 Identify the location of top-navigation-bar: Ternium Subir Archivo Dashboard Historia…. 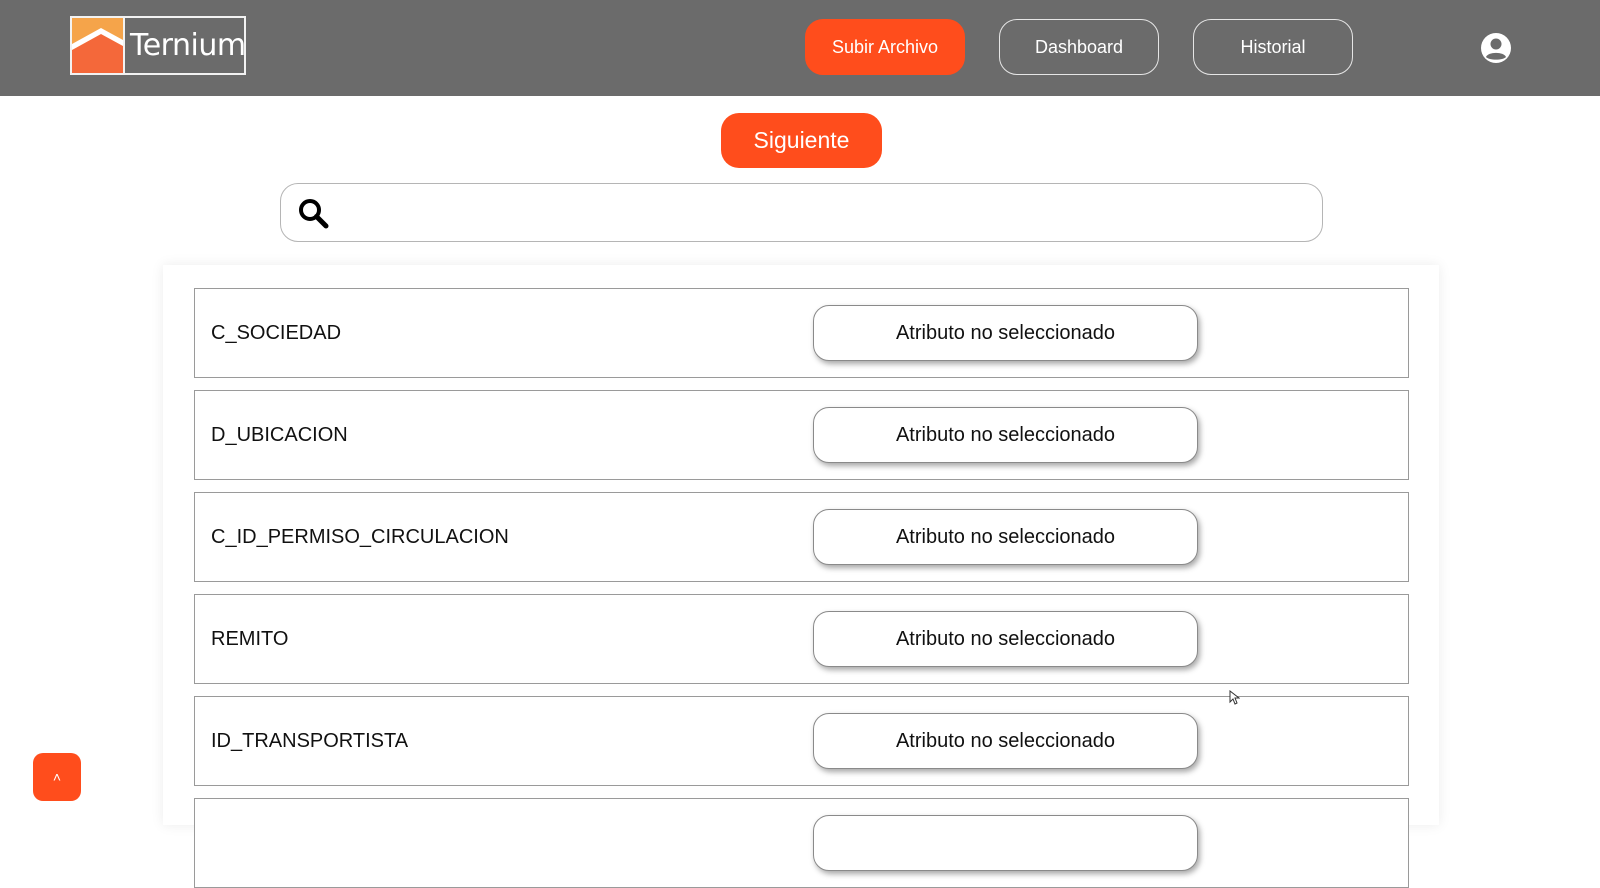
(800, 48).